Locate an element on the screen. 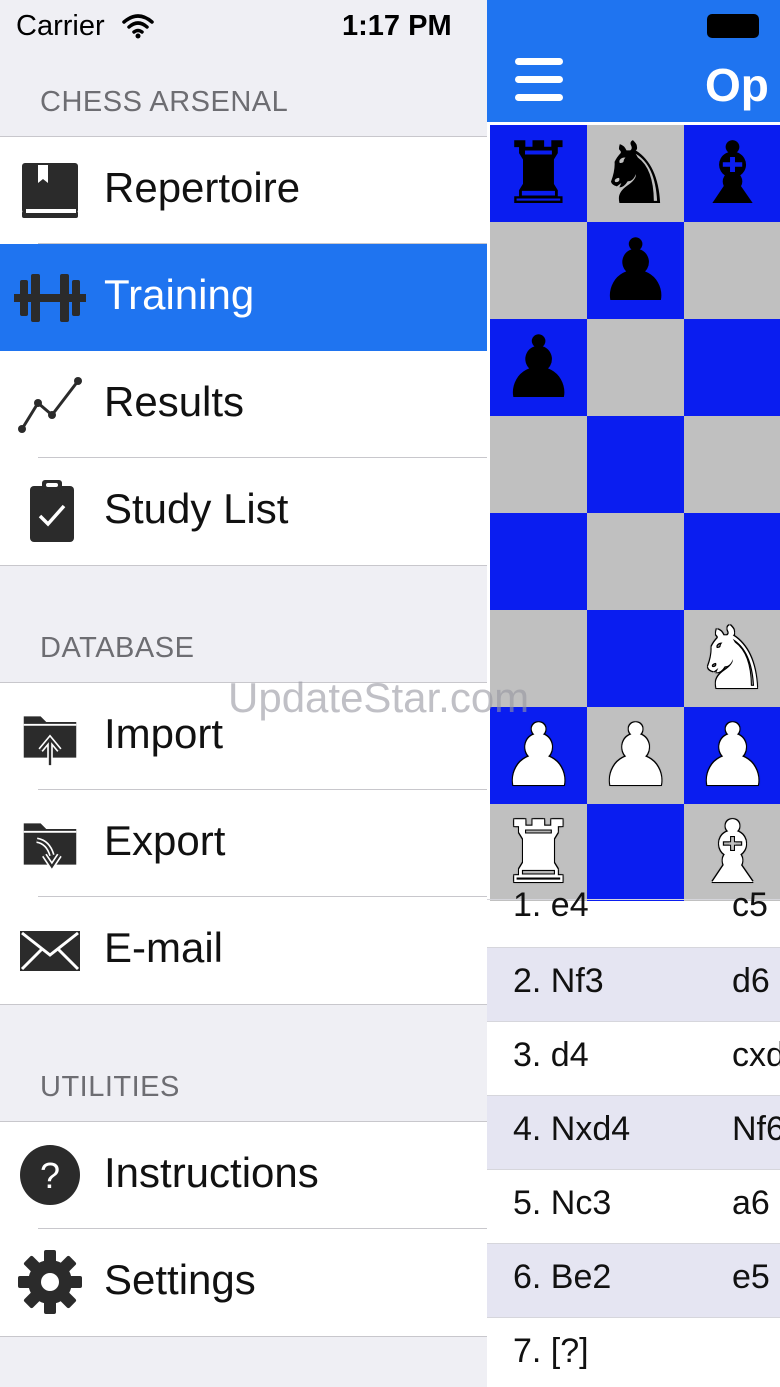 The width and height of the screenshot is (780, 1387). menu-item-label: Settings is located at coordinates (180, 1279).